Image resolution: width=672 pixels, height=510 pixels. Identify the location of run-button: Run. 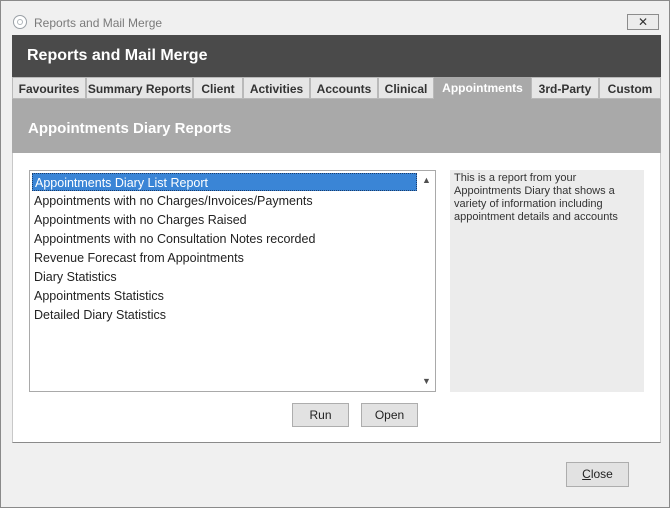
(320, 415).